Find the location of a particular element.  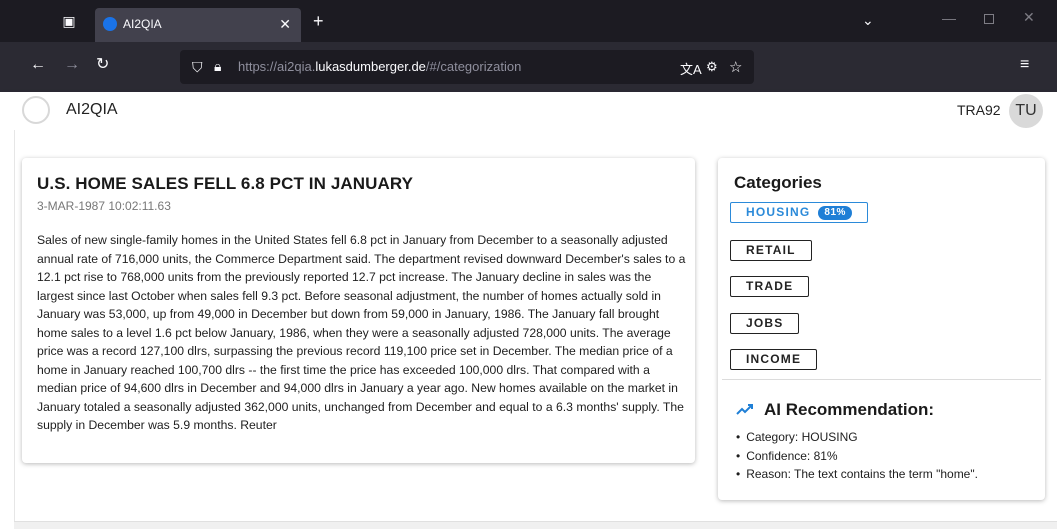

app-logo is located at coordinates (36, 110).